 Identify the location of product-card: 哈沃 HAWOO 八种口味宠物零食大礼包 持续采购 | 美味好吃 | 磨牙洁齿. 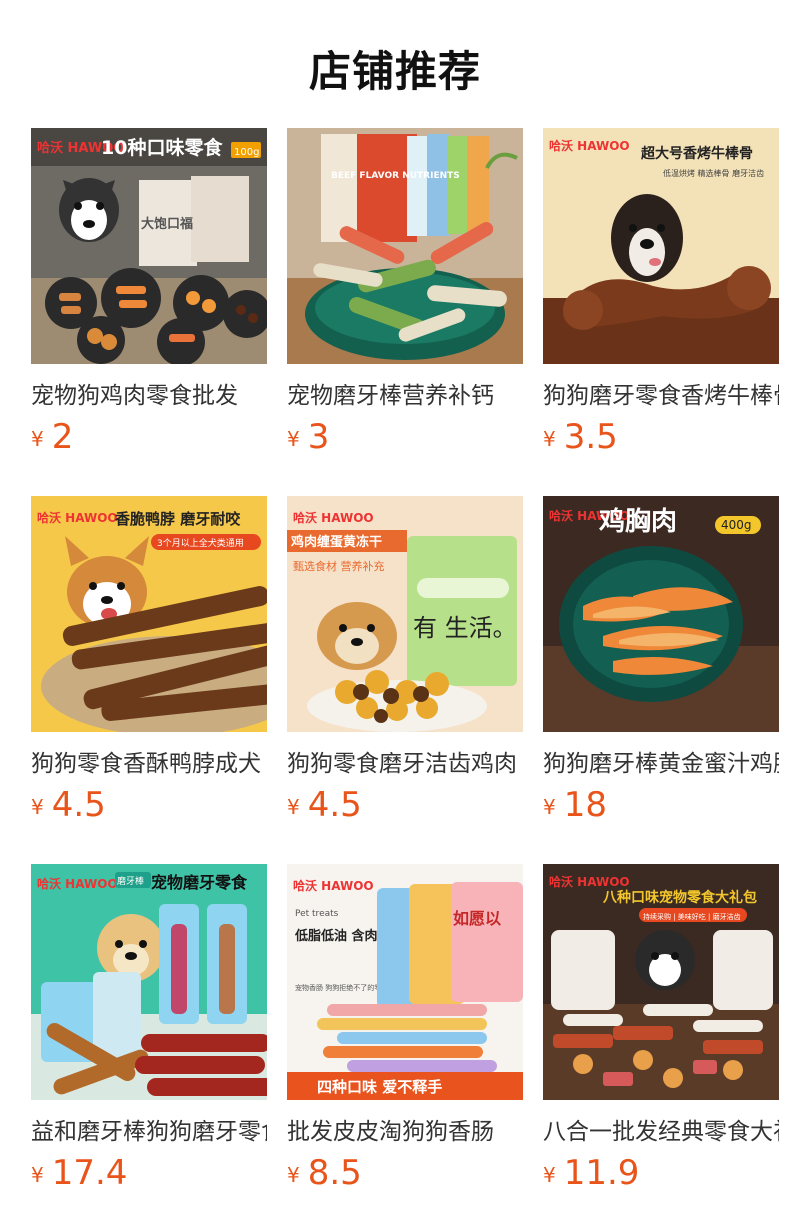
(661, 1034).